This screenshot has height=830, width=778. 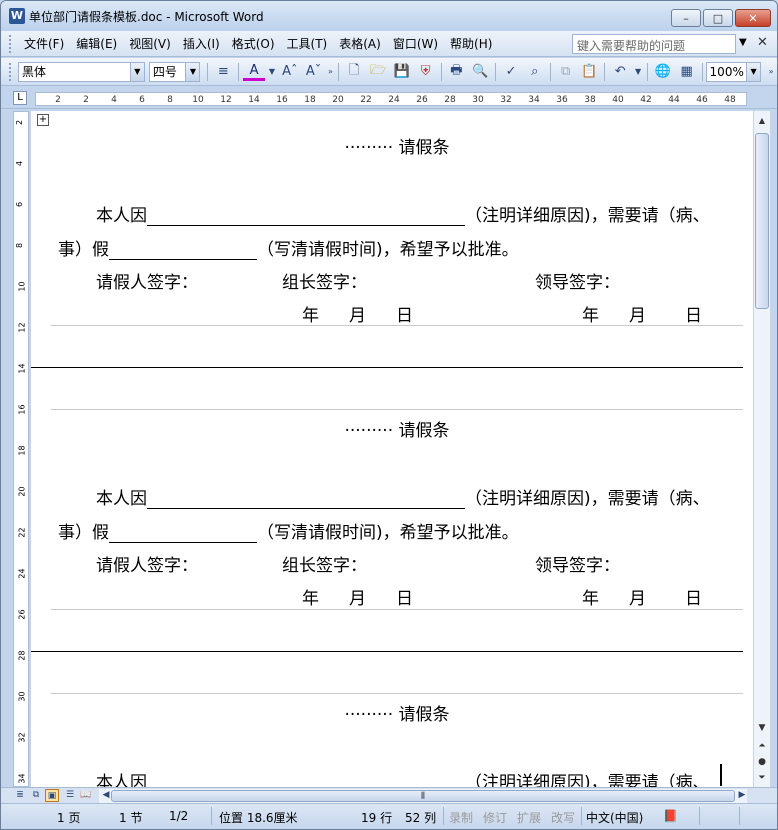 What do you see at coordinates (535, 72) in the screenshot?
I see `research-icon: ⌕` at bounding box center [535, 72].